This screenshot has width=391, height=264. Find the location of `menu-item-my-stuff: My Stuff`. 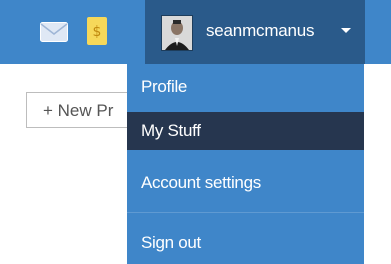

menu-item-my-stuff: My Stuff is located at coordinates (245, 131).